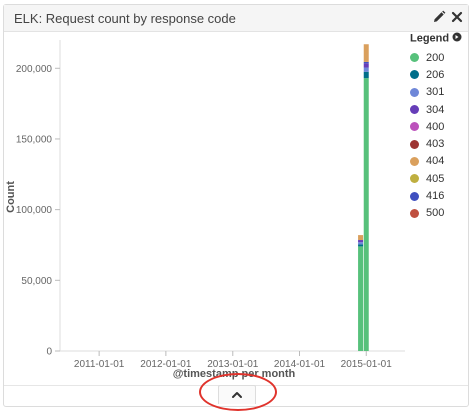  I want to click on y-tick-label: 50,000, so click(36, 281).